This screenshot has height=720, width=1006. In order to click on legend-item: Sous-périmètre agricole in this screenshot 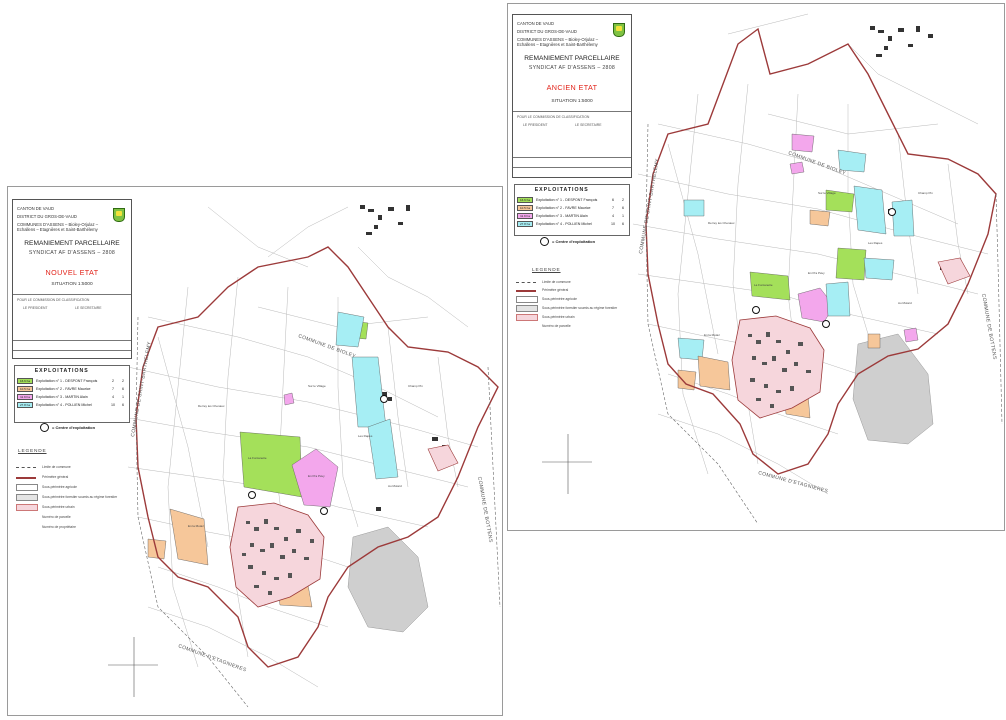, I will do `click(559, 299)`.